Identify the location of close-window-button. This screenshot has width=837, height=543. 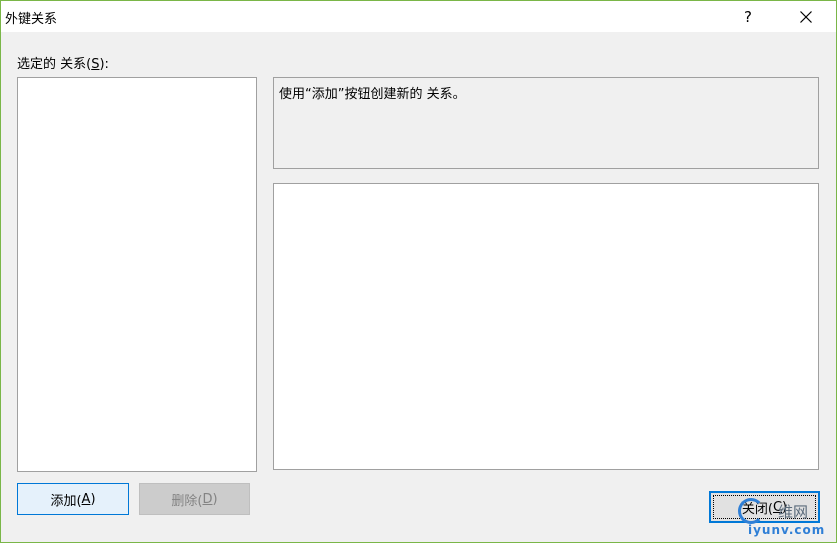
(806, 16).